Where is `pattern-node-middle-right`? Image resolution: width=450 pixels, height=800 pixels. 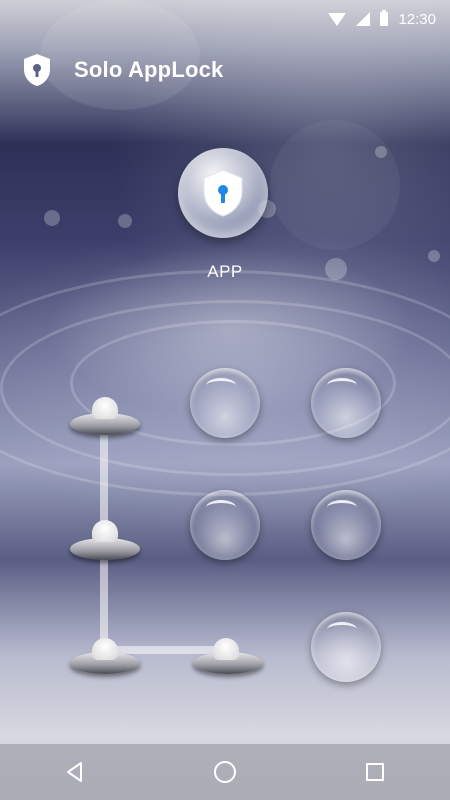
pattern-node-middle-right is located at coordinates (346, 525).